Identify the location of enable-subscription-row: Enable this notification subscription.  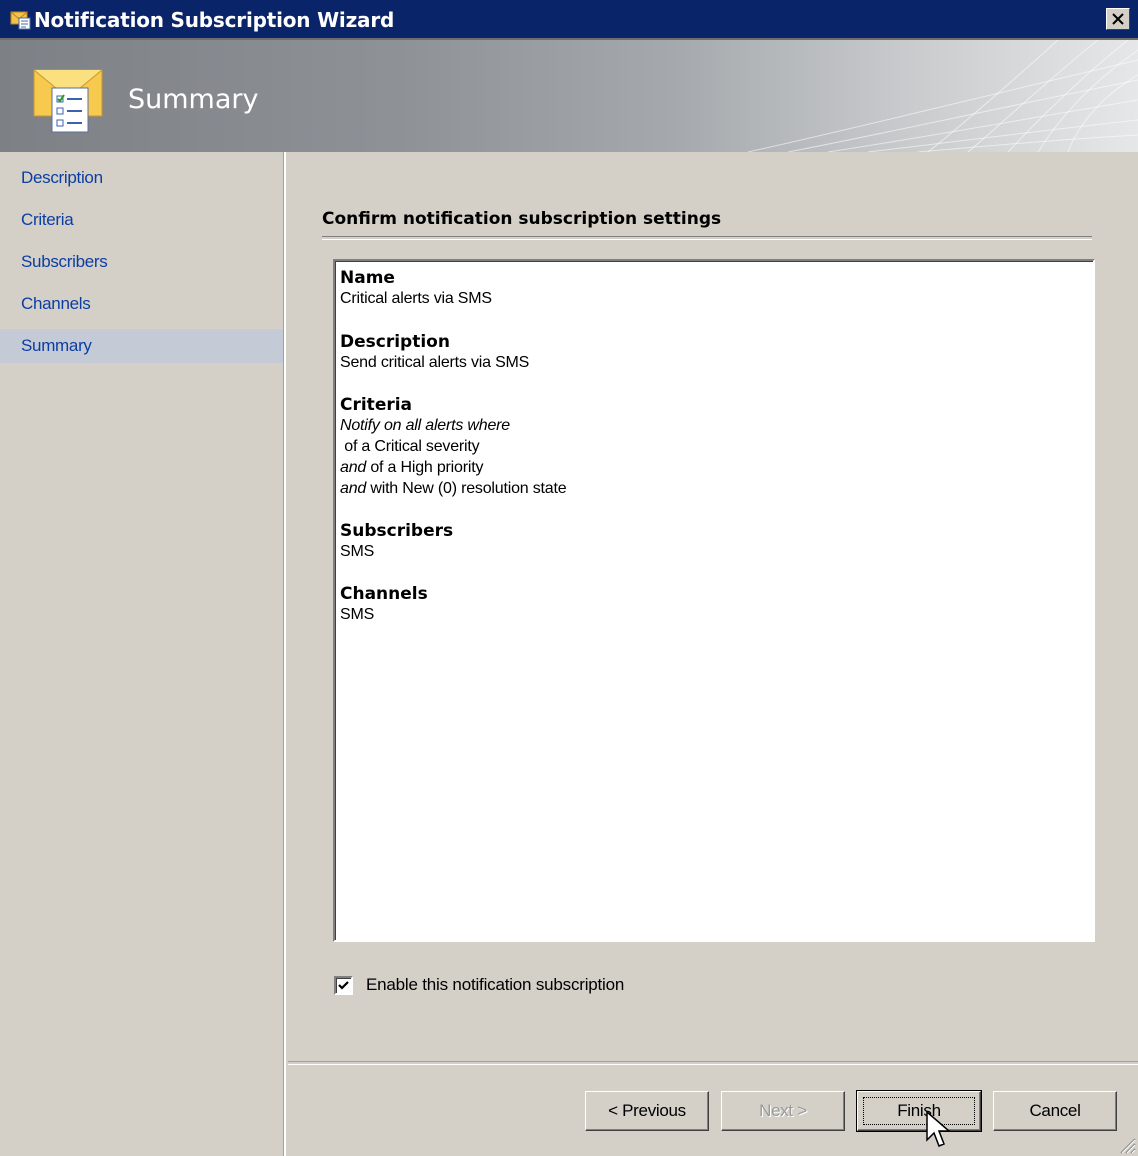
(479, 985).